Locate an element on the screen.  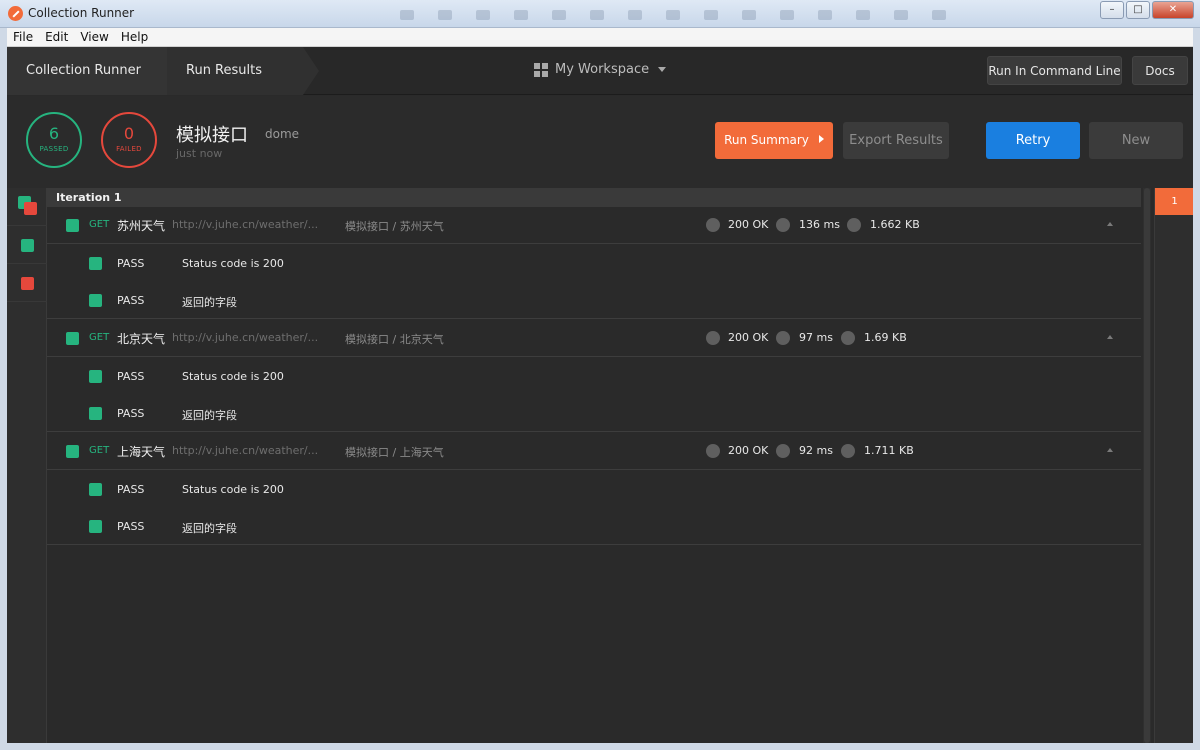
request-name: 北京天气 is located at coordinates (141, 339).